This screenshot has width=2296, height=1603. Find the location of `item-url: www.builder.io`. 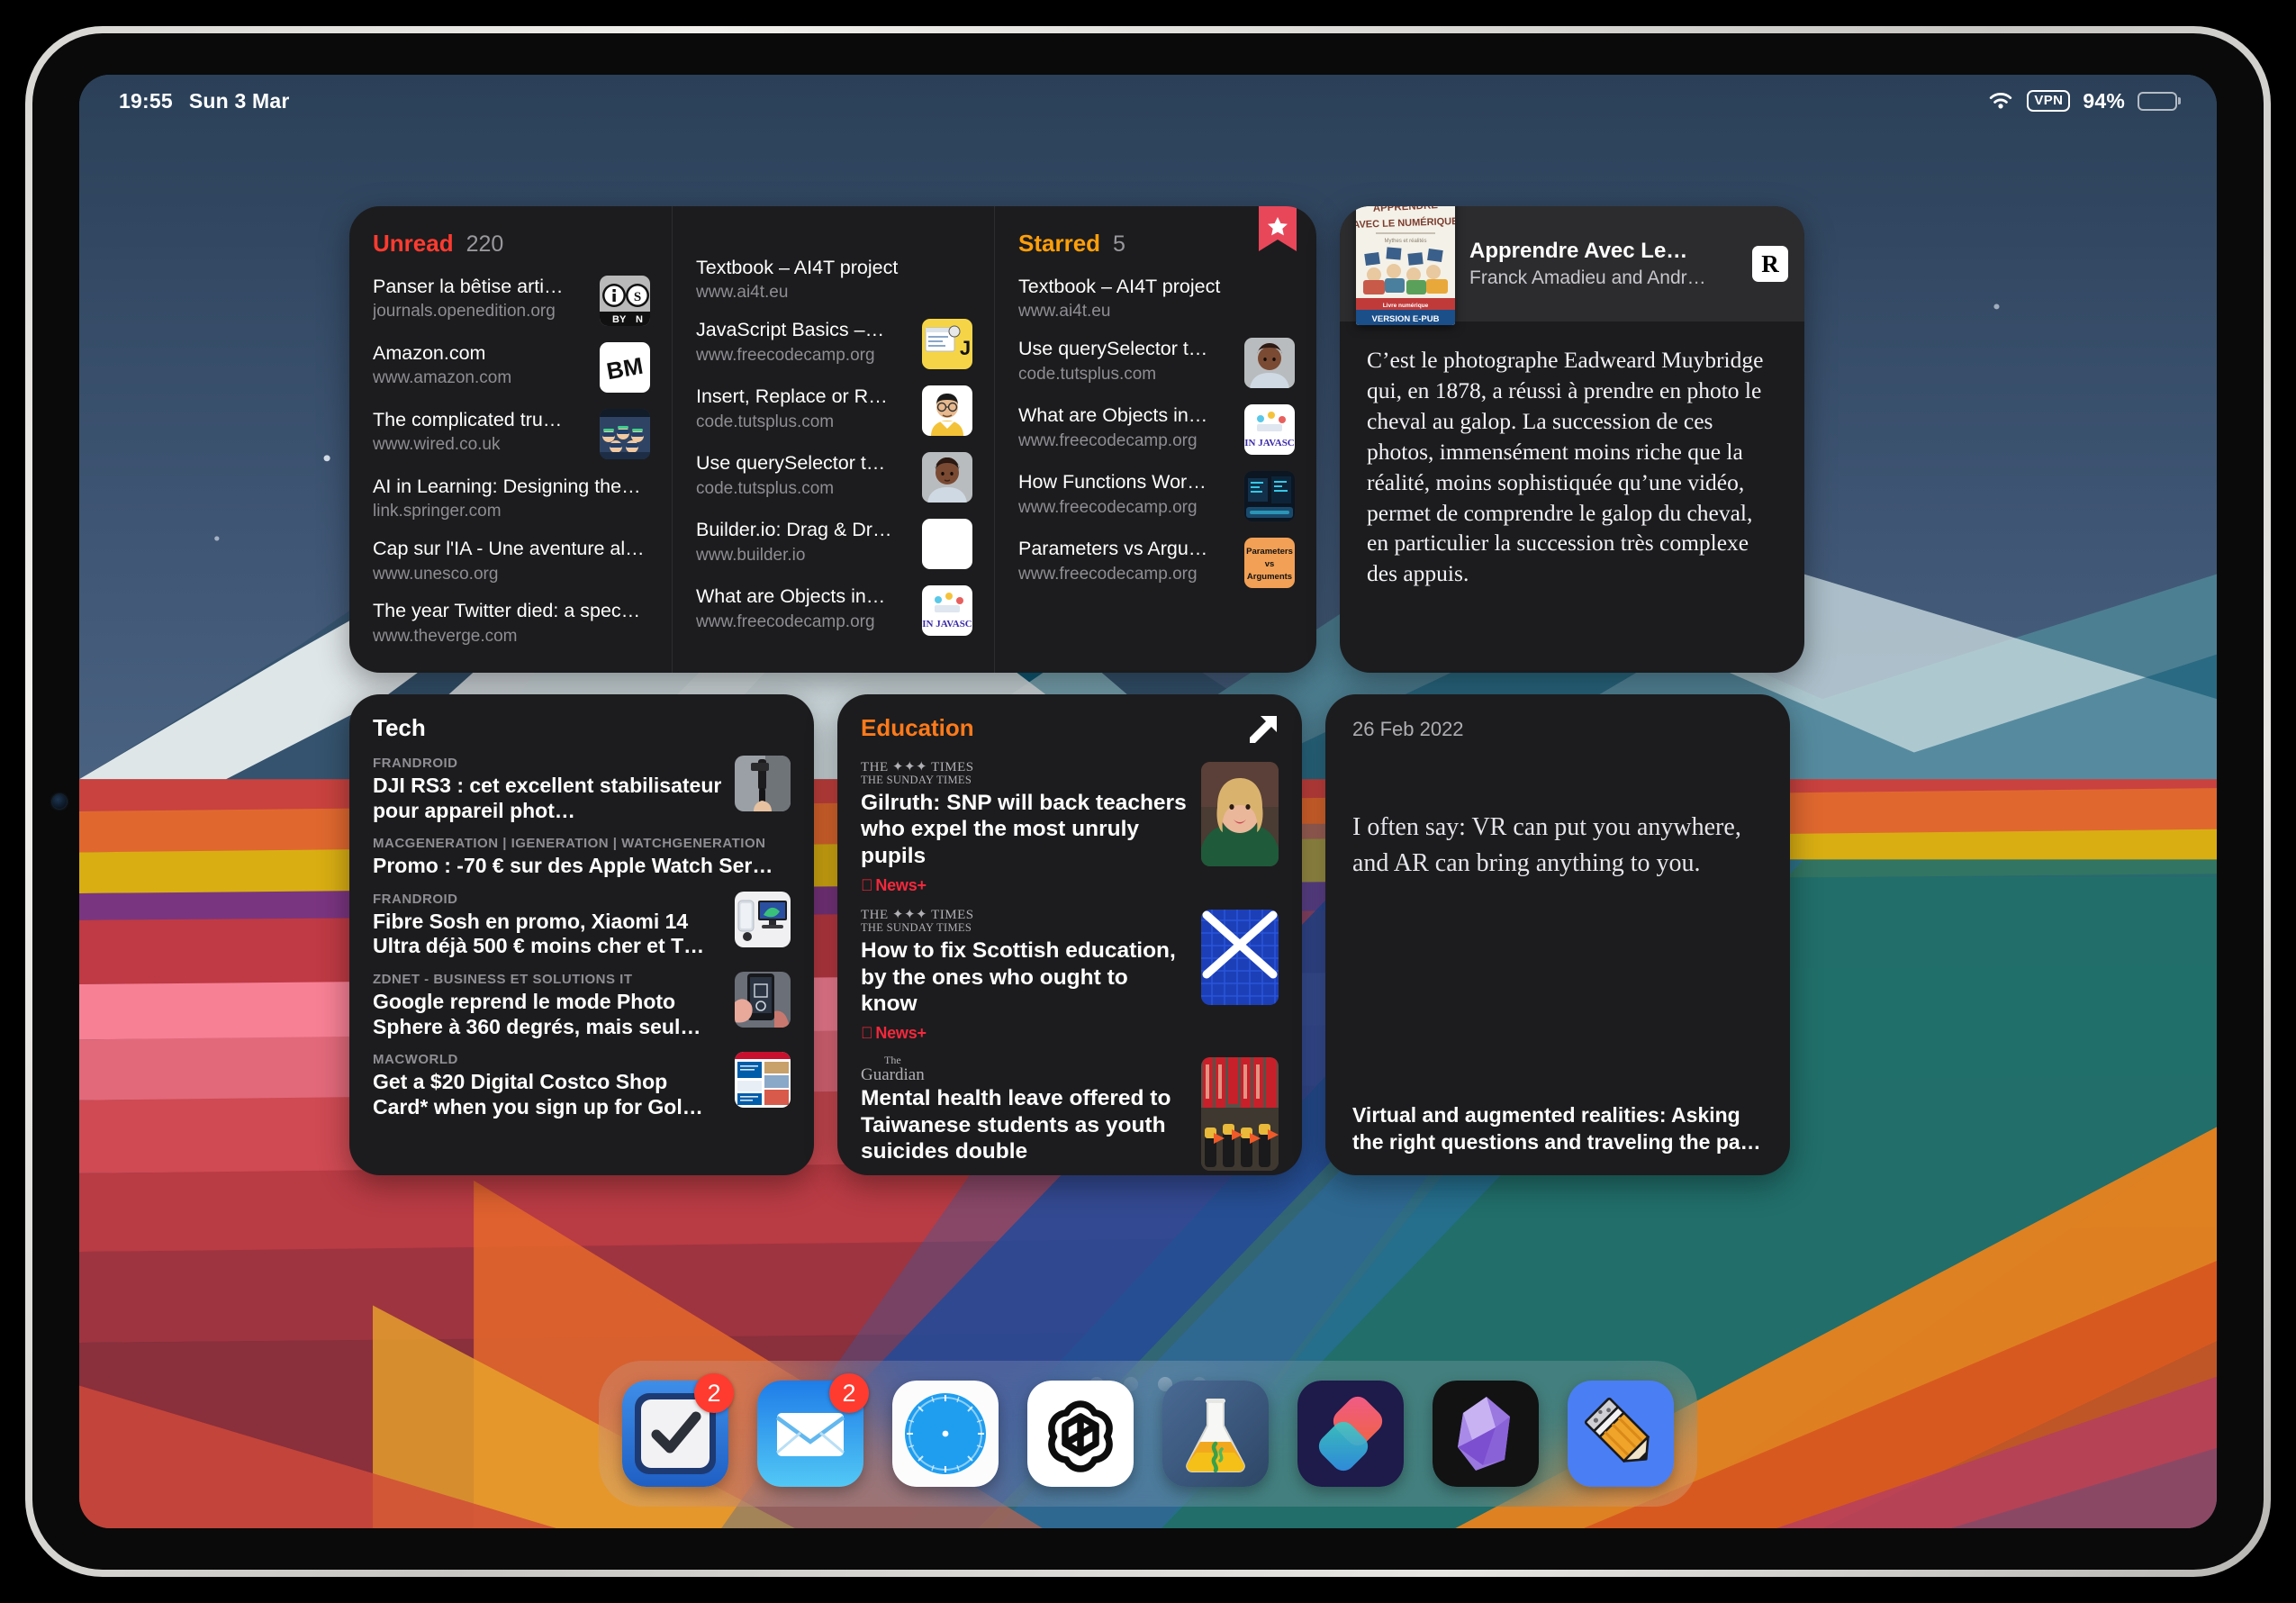

item-url: www.builder.io is located at coordinates (751, 555).